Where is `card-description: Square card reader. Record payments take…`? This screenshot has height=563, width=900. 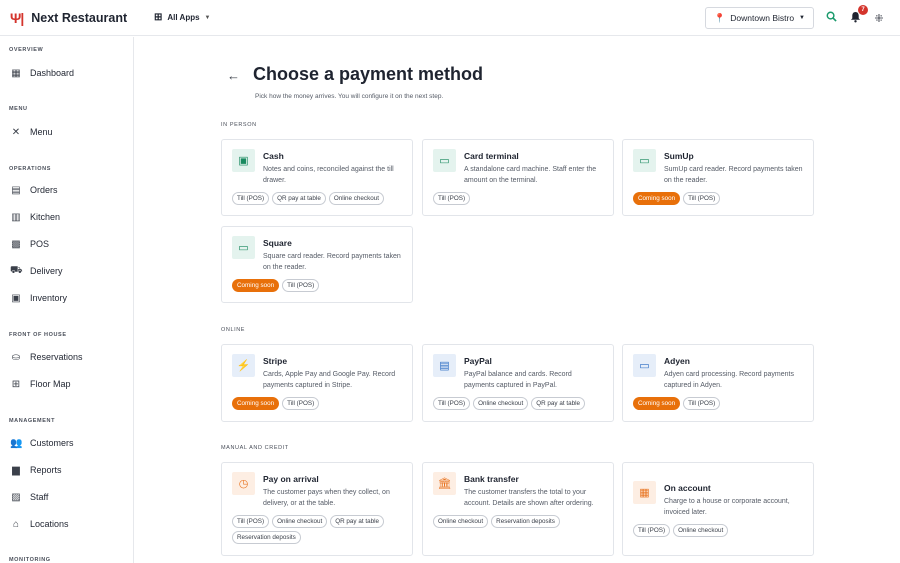 card-description: Square card reader. Record payments take… is located at coordinates (332, 262).